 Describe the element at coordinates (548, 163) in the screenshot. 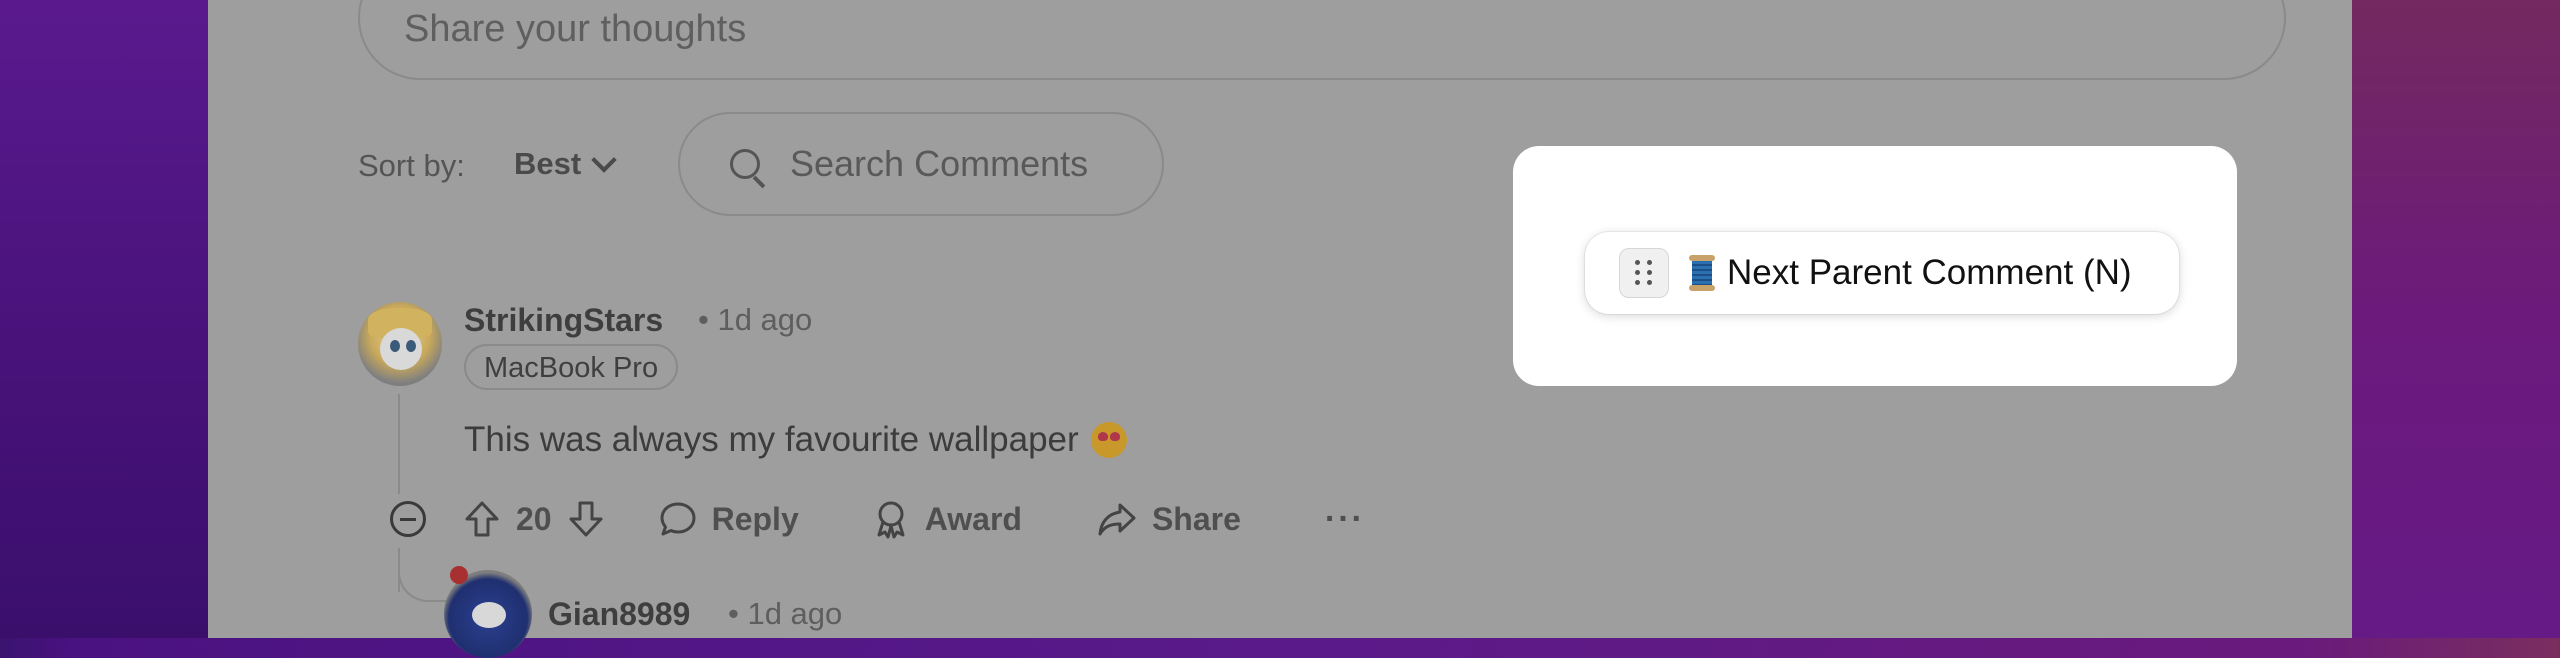

I see `sort-value: Best` at that location.